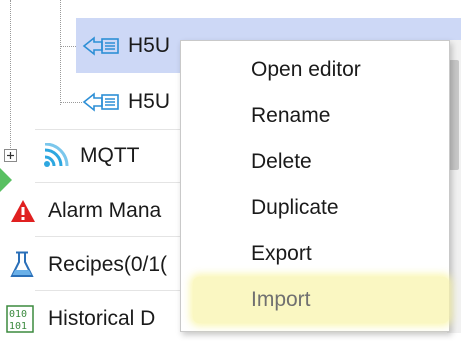  I want to click on tree-item-mqtt: MQTT, so click(71, 156).